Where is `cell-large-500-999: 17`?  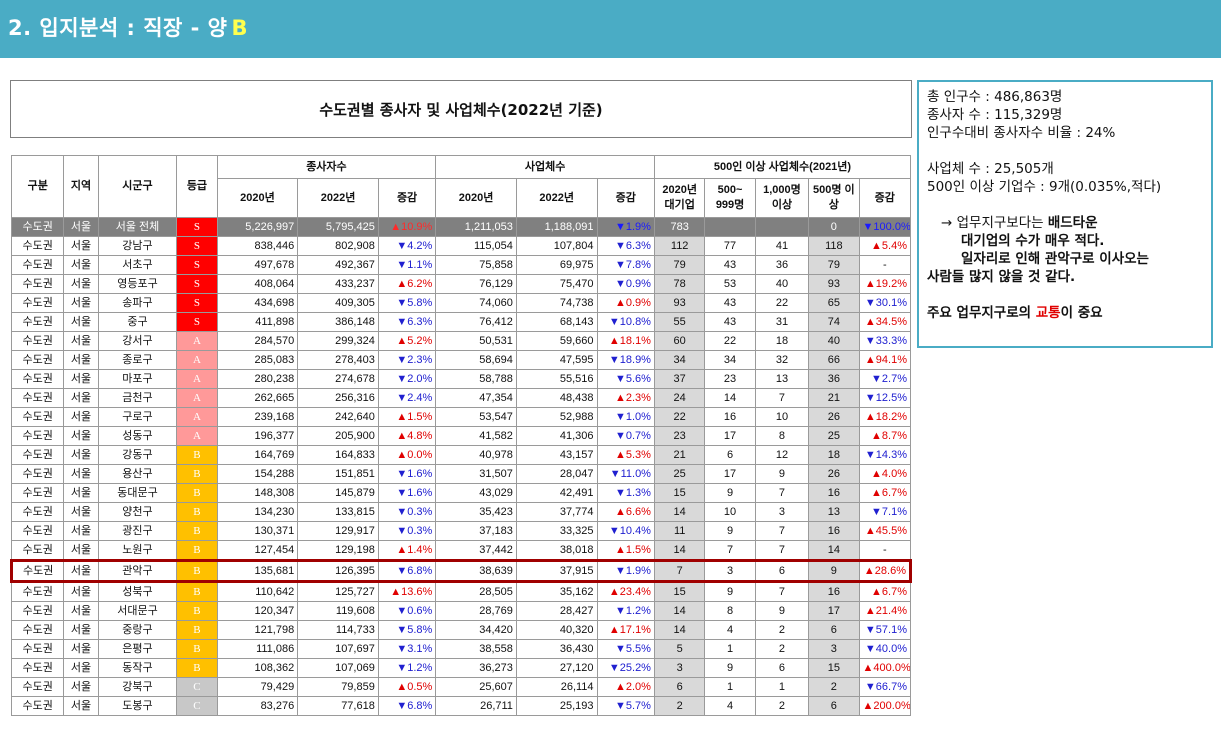
cell-large-500-999: 17 is located at coordinates (730, 474).